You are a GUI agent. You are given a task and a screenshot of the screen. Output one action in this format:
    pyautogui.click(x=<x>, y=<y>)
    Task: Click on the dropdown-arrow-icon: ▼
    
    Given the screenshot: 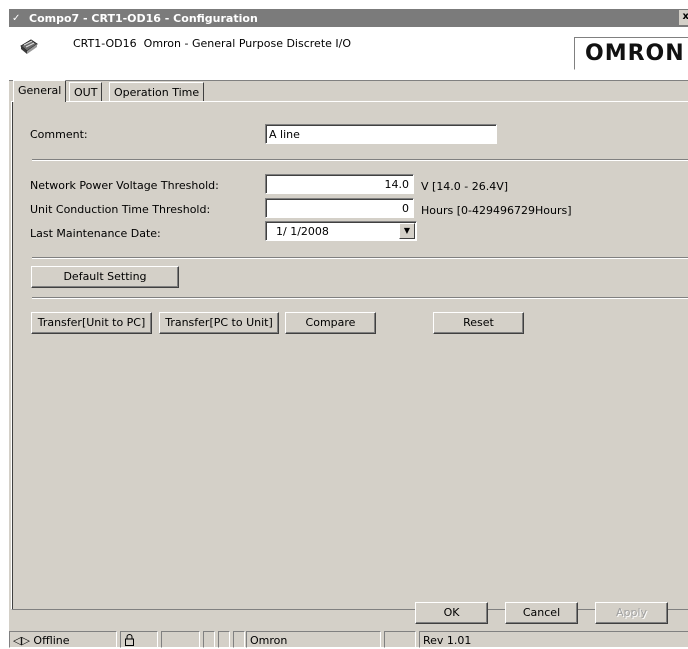 What is the action you would take?
    pyautogui.click(x=407, y=231)
    